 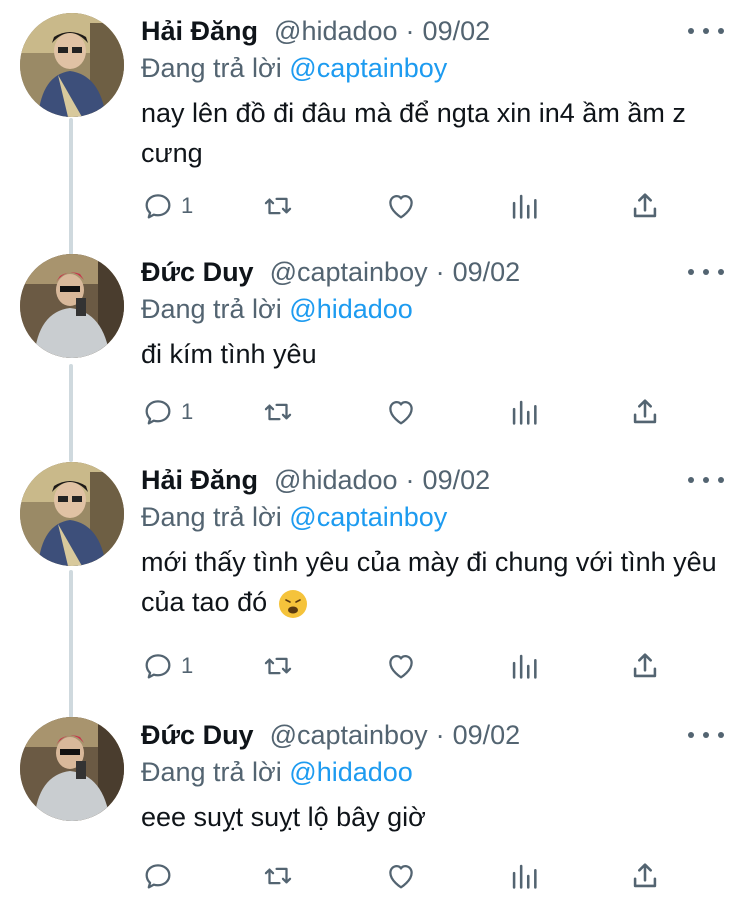 I want to click on weary-face-emoji, so click(x=292, y=603).